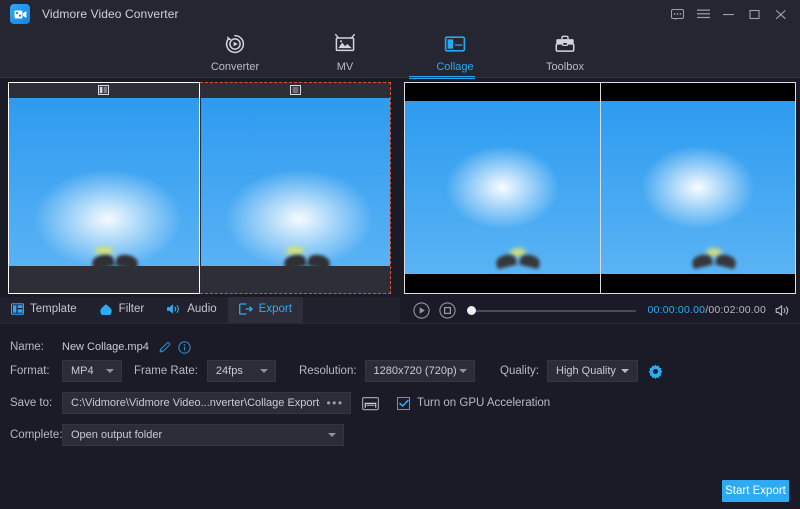 The width and height of the screenshot is (800, 509). I want to click on collage-cell-1-frame, so click(104, 188).